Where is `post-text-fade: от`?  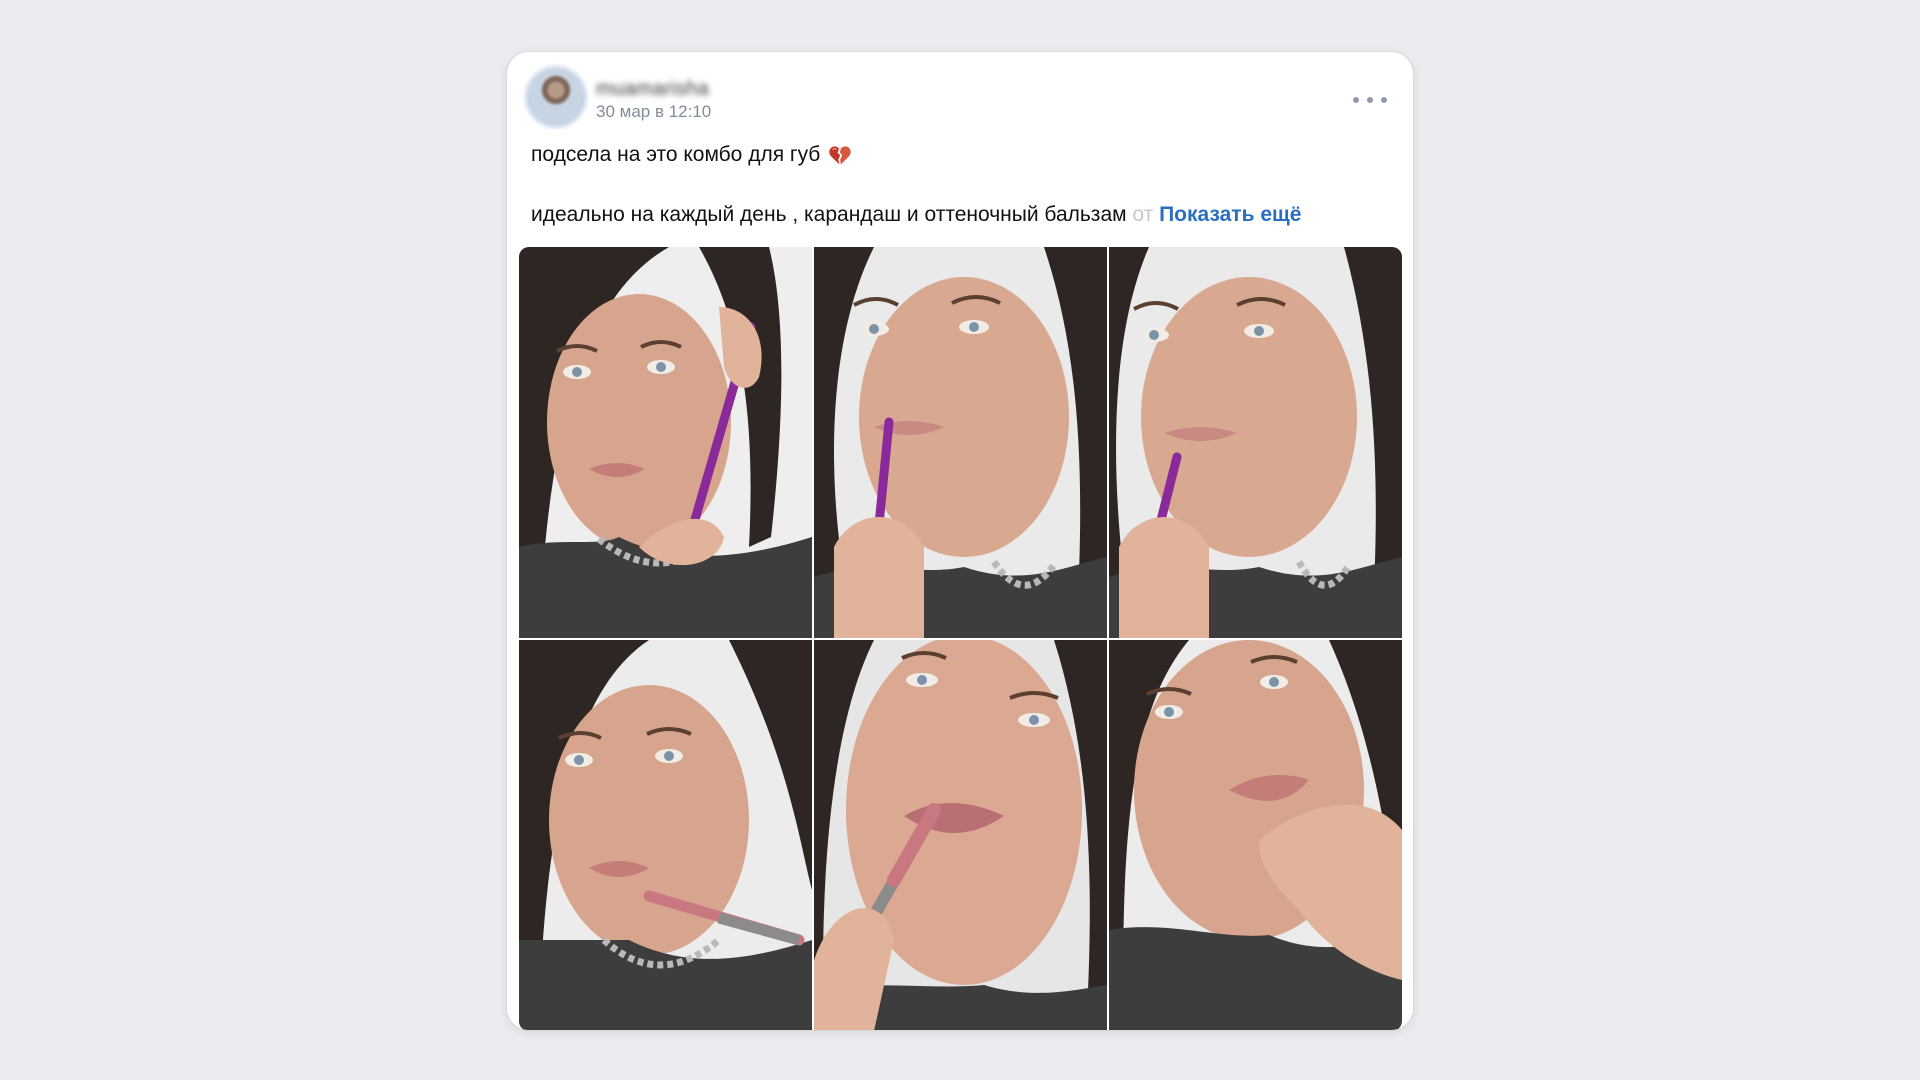
post-text-fade: от is located at coordinates (1140, 214).